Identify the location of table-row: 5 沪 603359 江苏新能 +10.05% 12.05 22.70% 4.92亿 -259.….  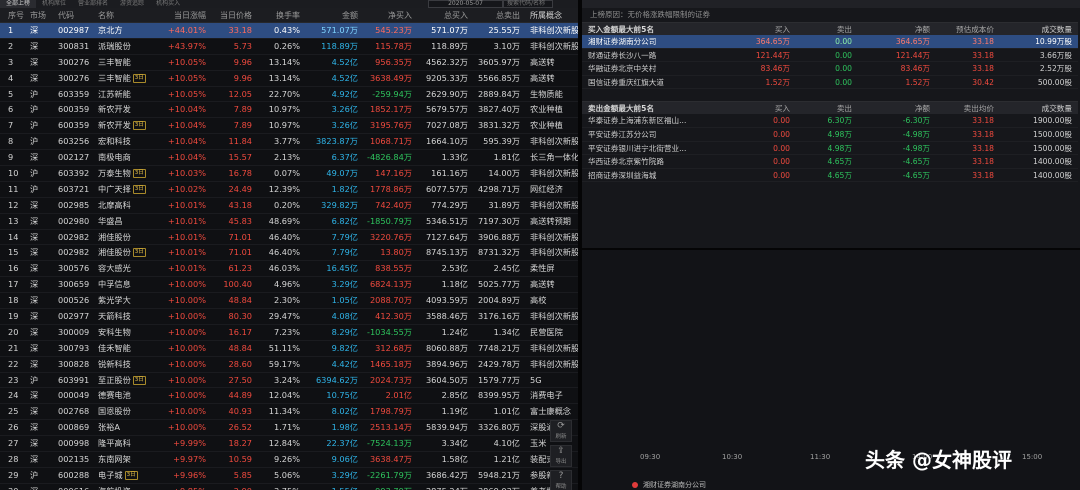
(289, 95).